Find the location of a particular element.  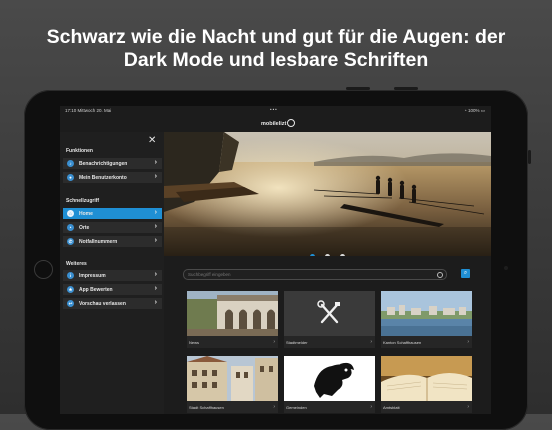

open-book-photo is located at coordinates (426, 378).